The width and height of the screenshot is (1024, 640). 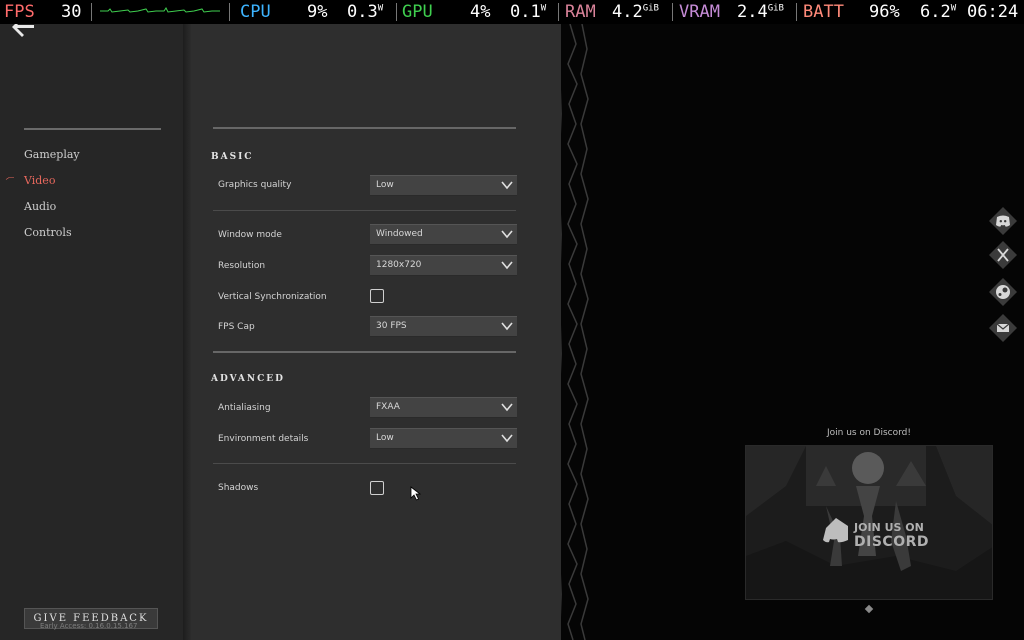 What do you see at coordinates (364, 352) in the screenshot?
I see `section-divider` at bounding box center [364, 352].